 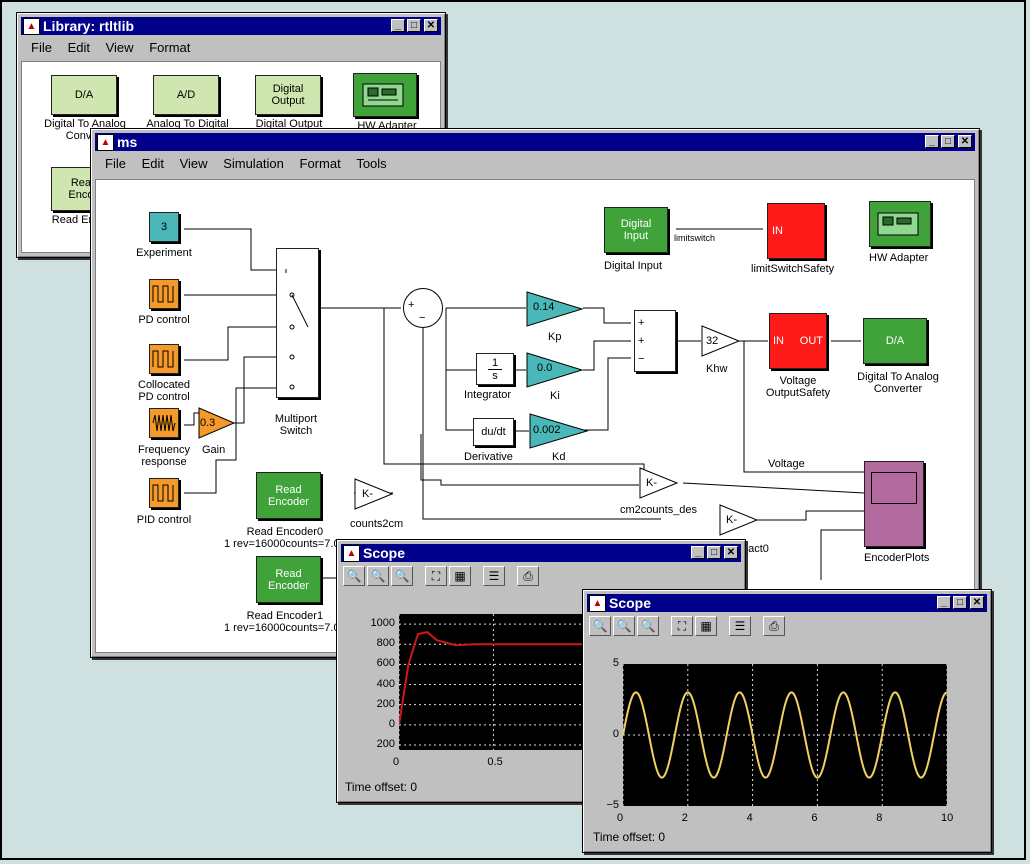 I want to click on read-encoder1-block: Read Encoder, so click(x=288, y=579).